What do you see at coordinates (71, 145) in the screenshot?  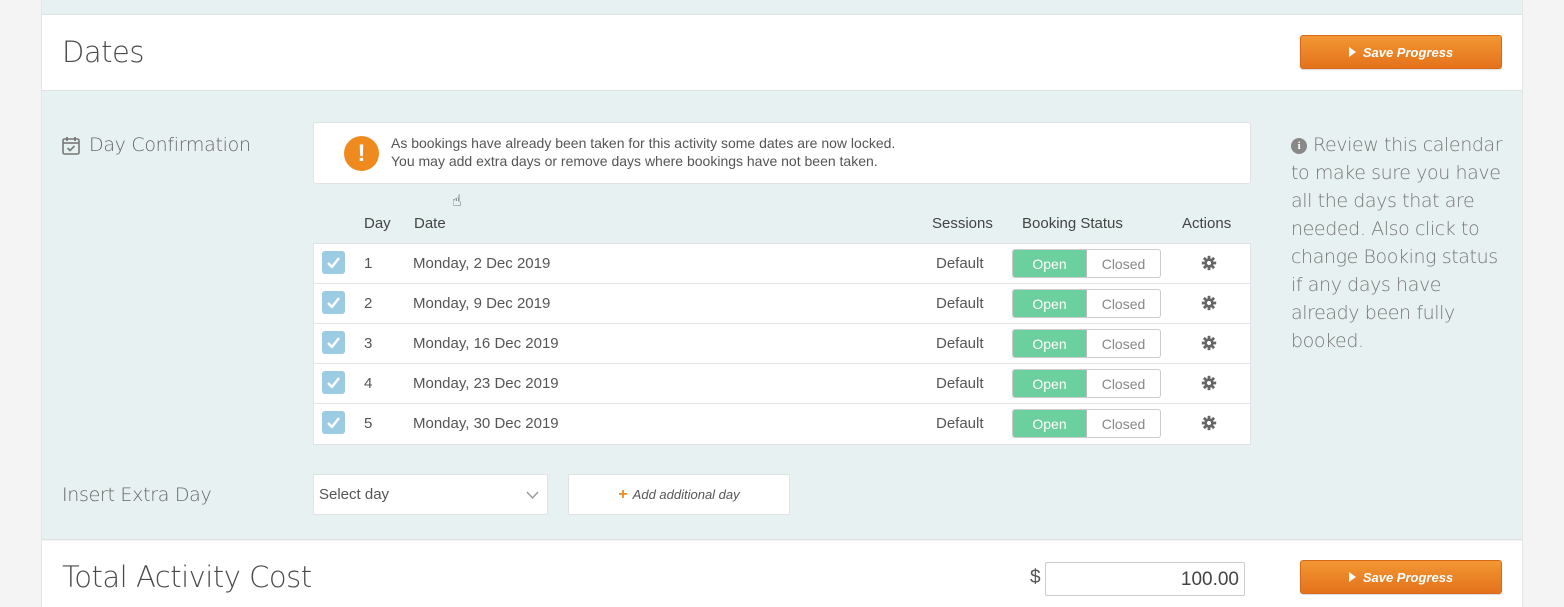 I see `calendar-check-icon` at bounding box center [71, 145].